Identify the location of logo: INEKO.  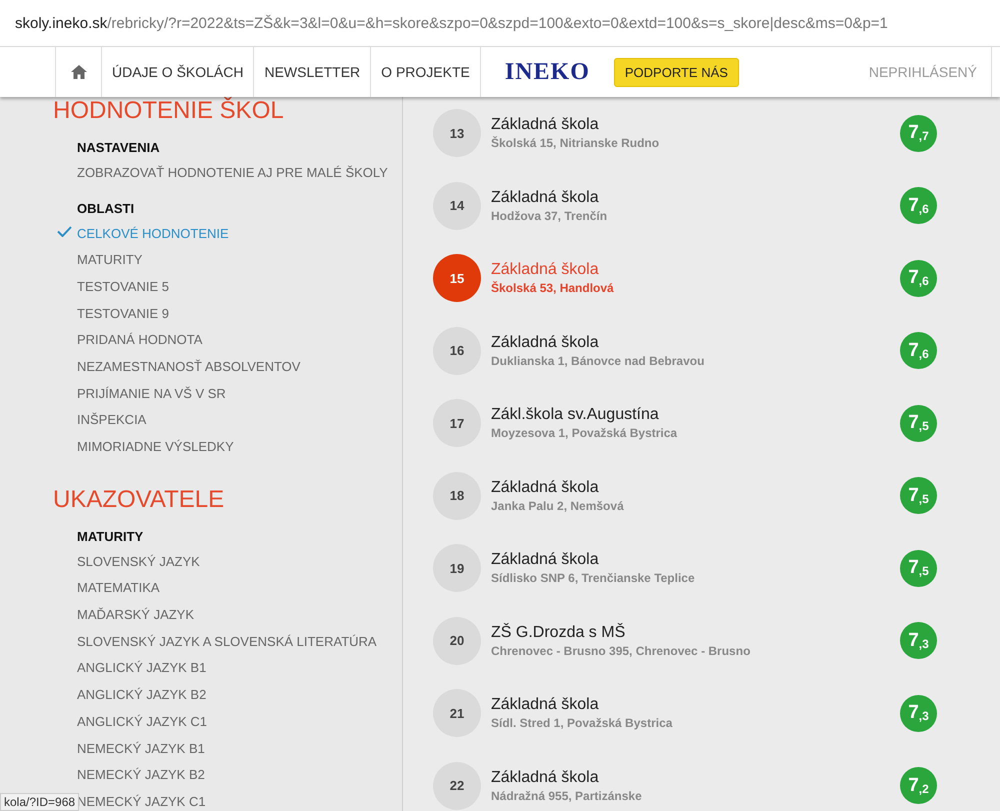
(547, 72).